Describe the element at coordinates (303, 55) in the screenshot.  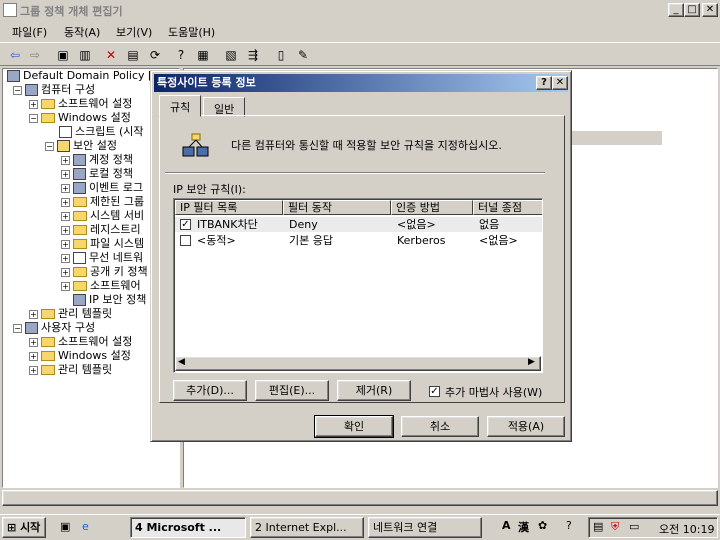
I see `edit-icon: ✎` at that location.